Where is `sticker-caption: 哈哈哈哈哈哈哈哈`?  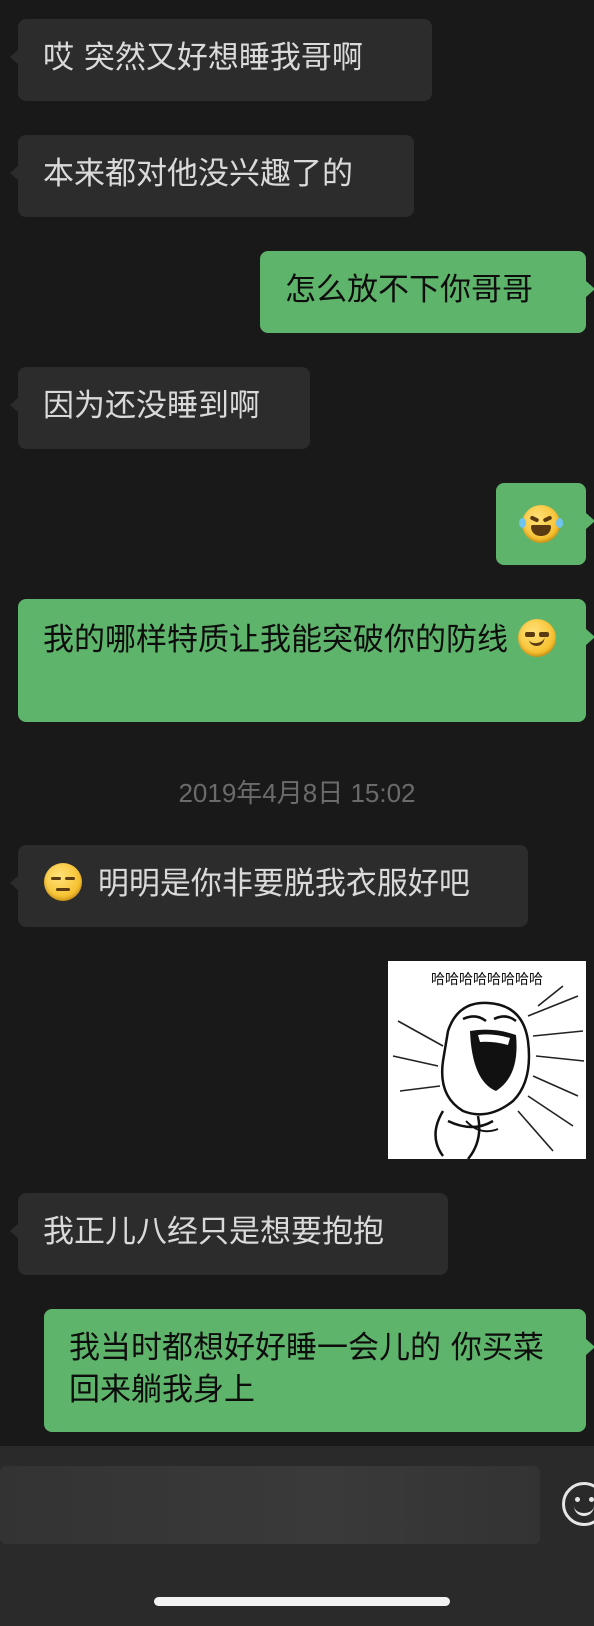 sticker-caption: 哈哈哈哈哈哈哈哈 is located at coordinates (487, 980).